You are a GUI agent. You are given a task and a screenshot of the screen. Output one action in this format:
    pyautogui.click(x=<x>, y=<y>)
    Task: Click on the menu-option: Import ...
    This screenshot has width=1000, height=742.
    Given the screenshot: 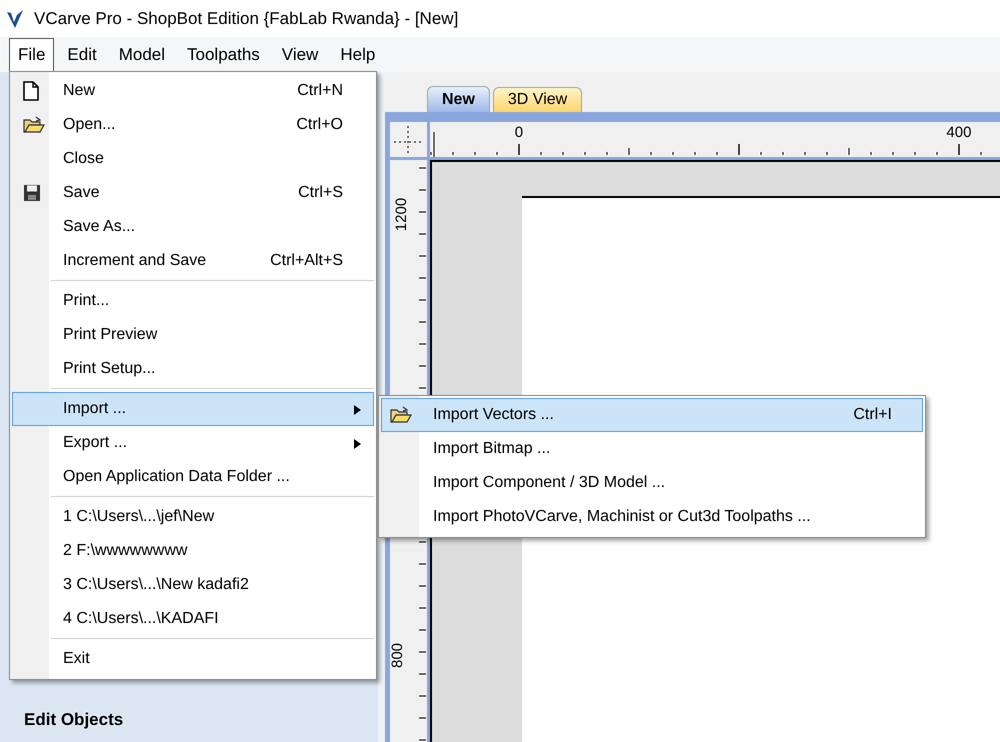 What is the action you would take?
    pyautogui.click(x=193, y=409)
    